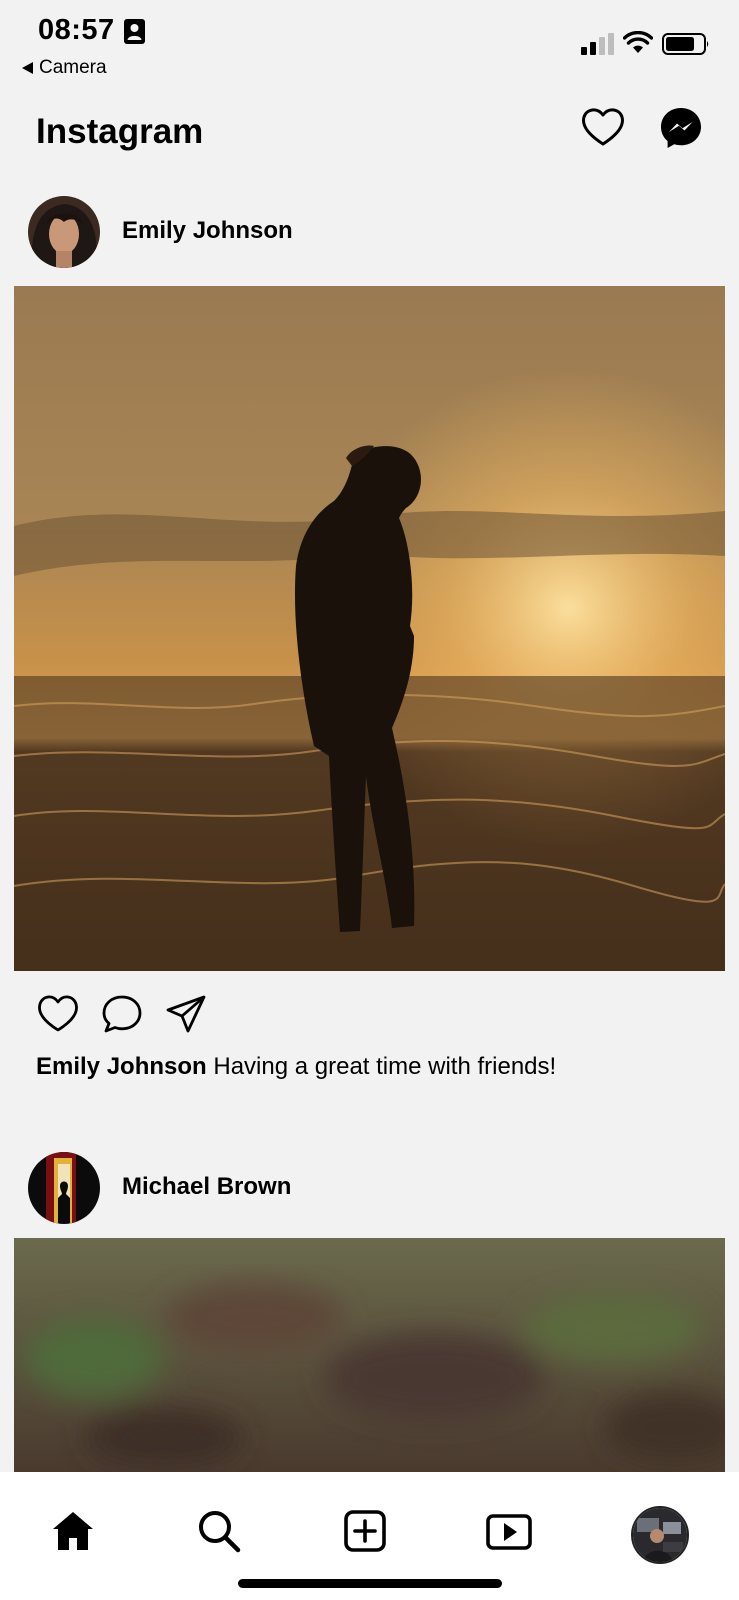 This screenshot has height=1600, width=739. I want to click on back-arrow-icon, so click(27, 68).